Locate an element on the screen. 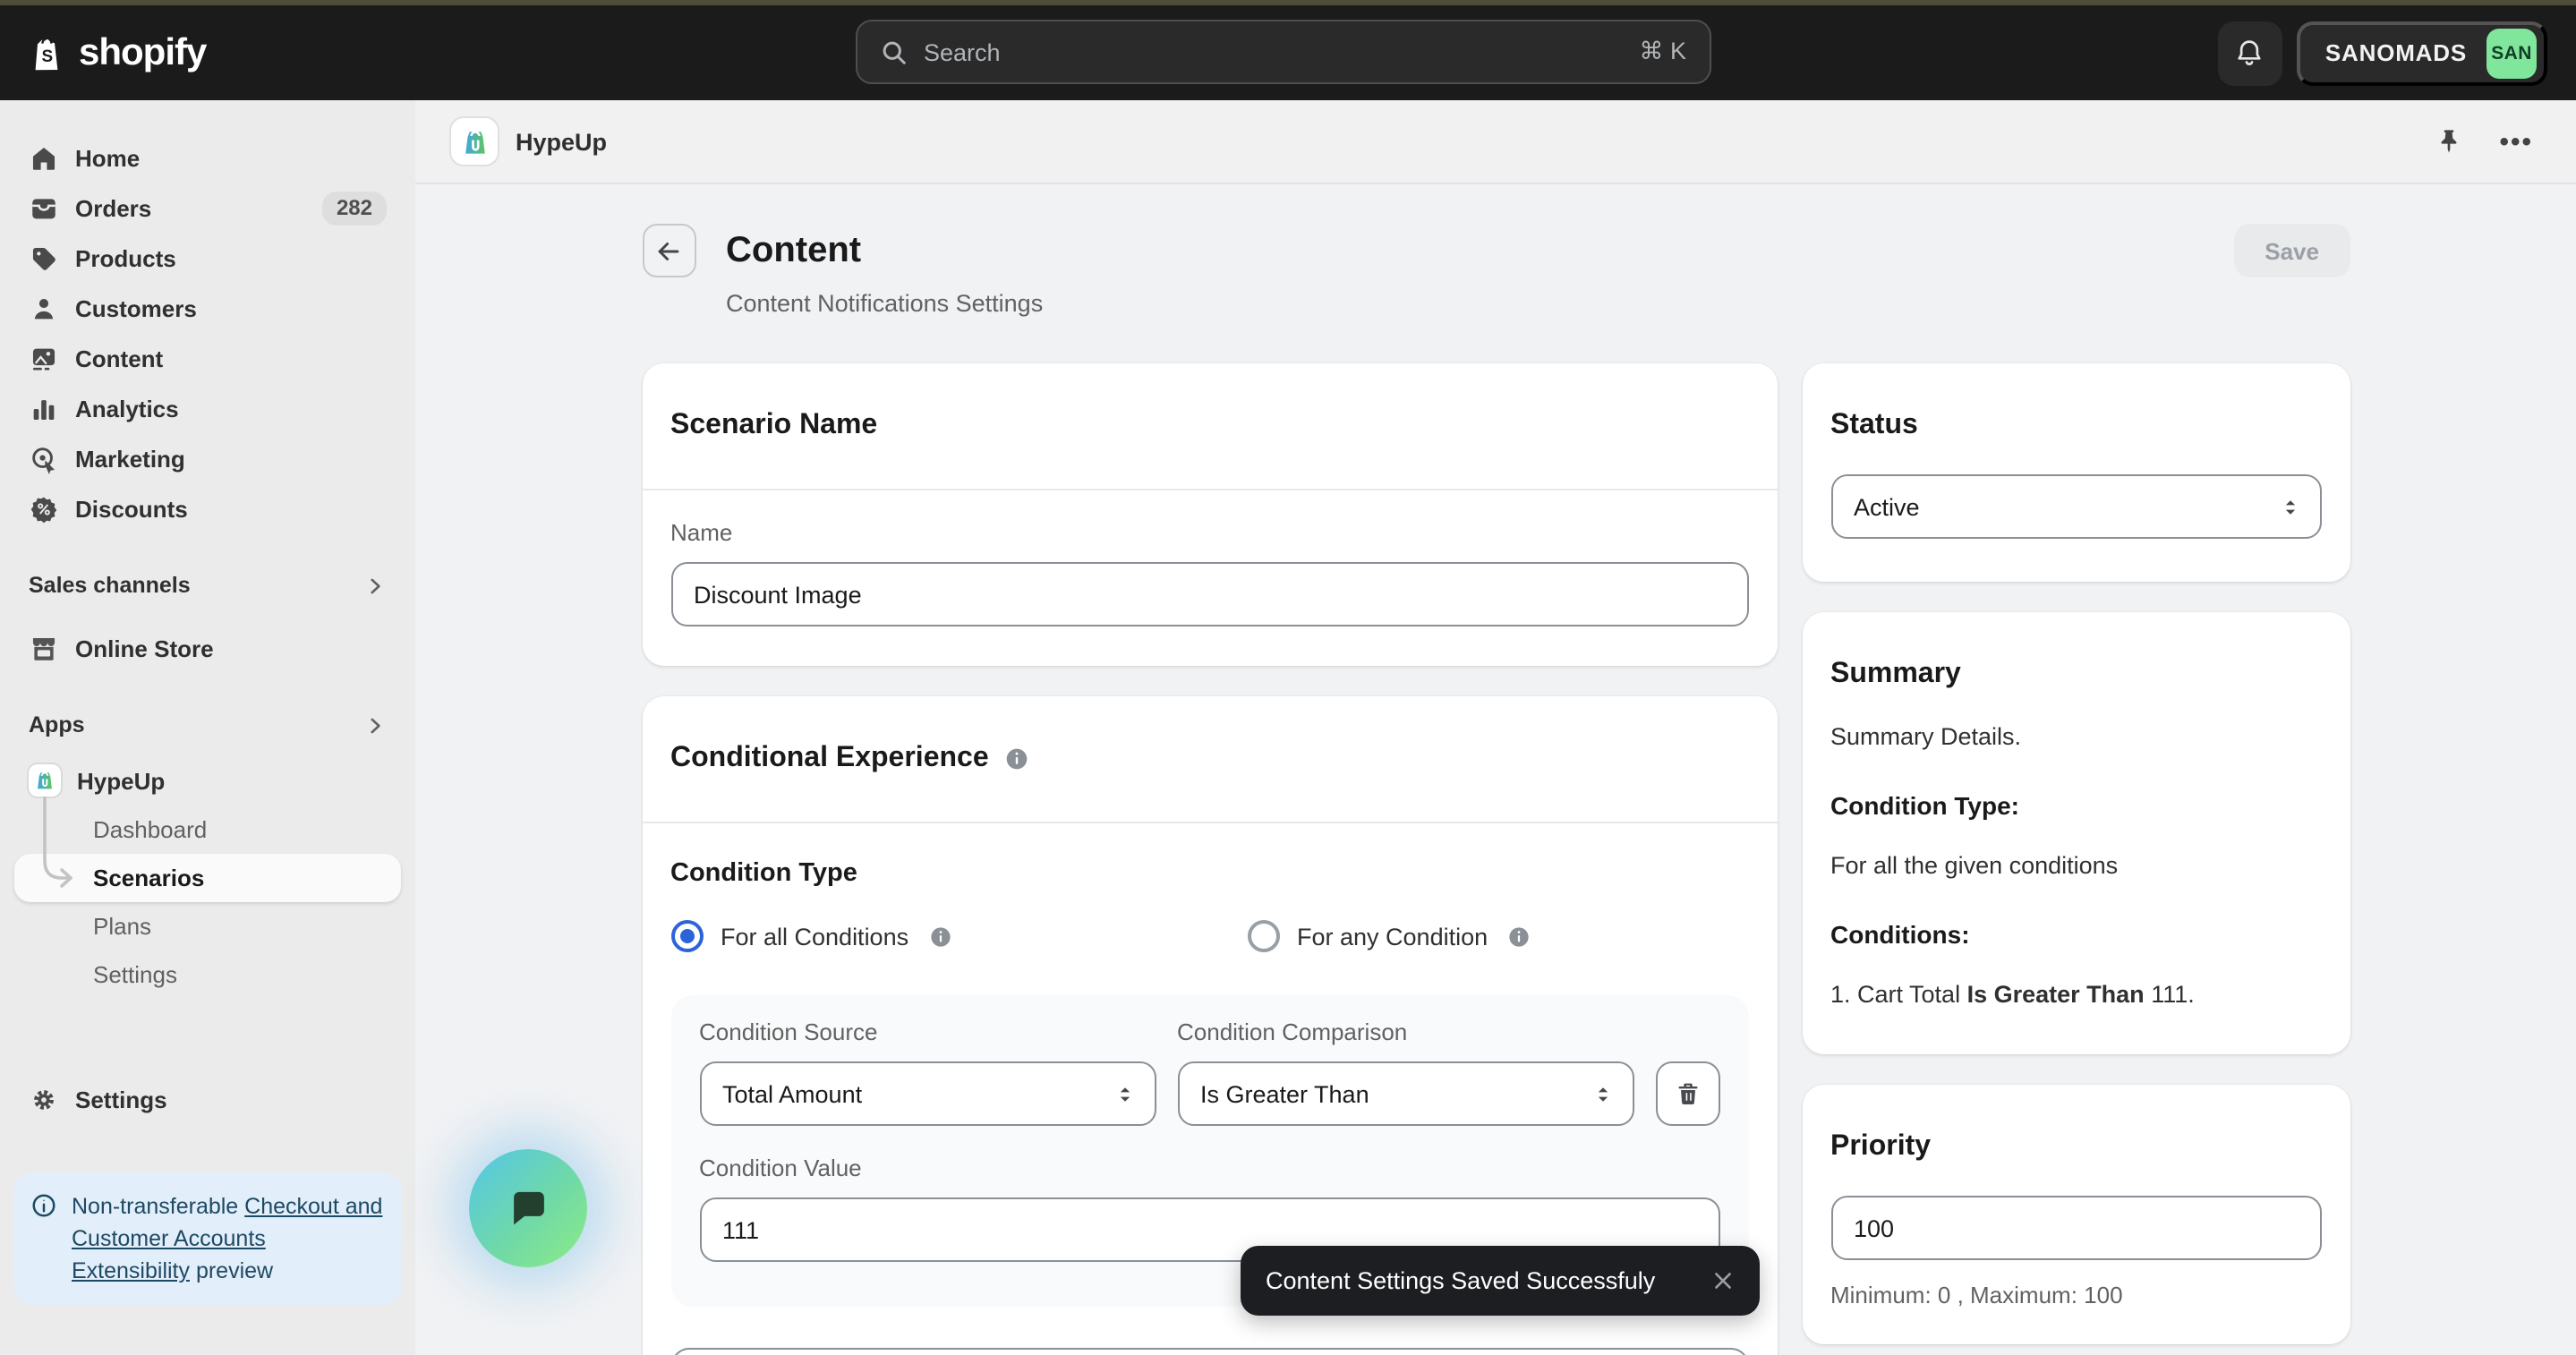  home-icon is located at coordinates (44, 157).